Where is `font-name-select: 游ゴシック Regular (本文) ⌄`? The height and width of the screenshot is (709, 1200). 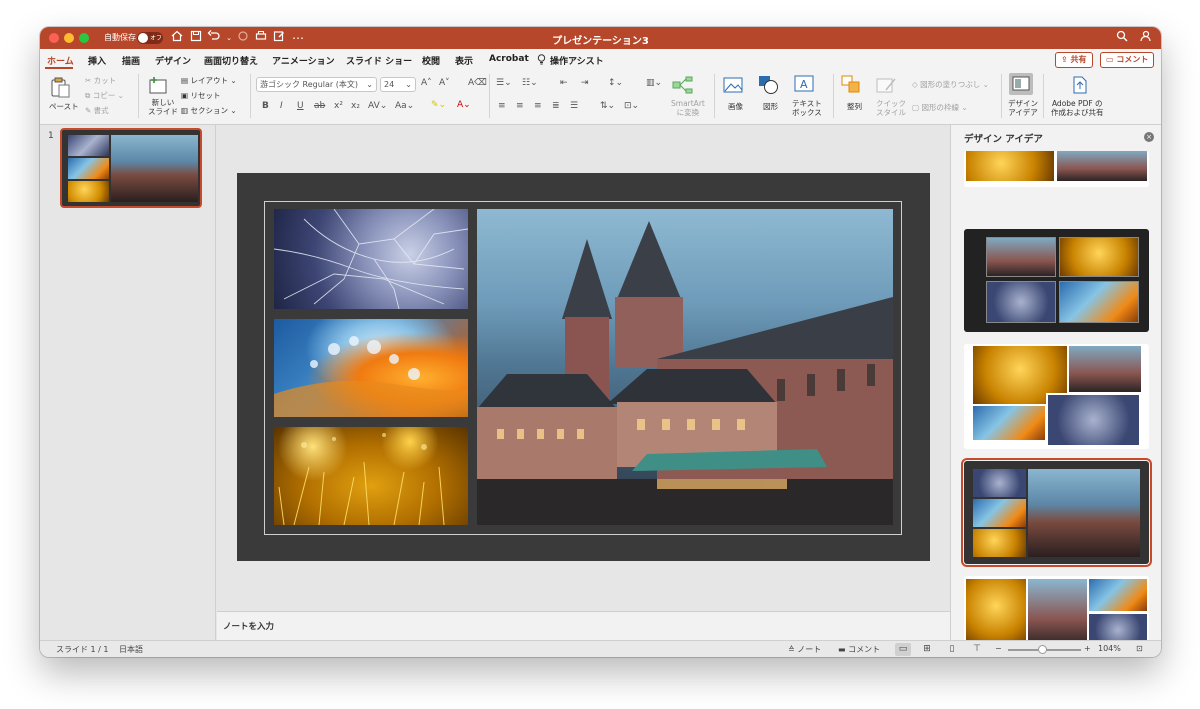 font-name-select: 游ゴシック Regular (本文) ⌄ is located at coordinates (316, 84).